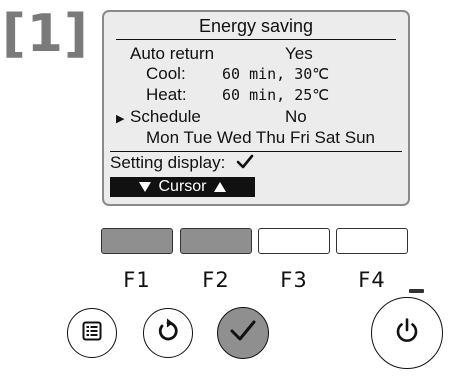 This screenshot has width=453, height=376. What do you see at coordinates (299, 53) in the screenshot?
I see `auto-return-value: Yes` at bounding box center [299, 53].